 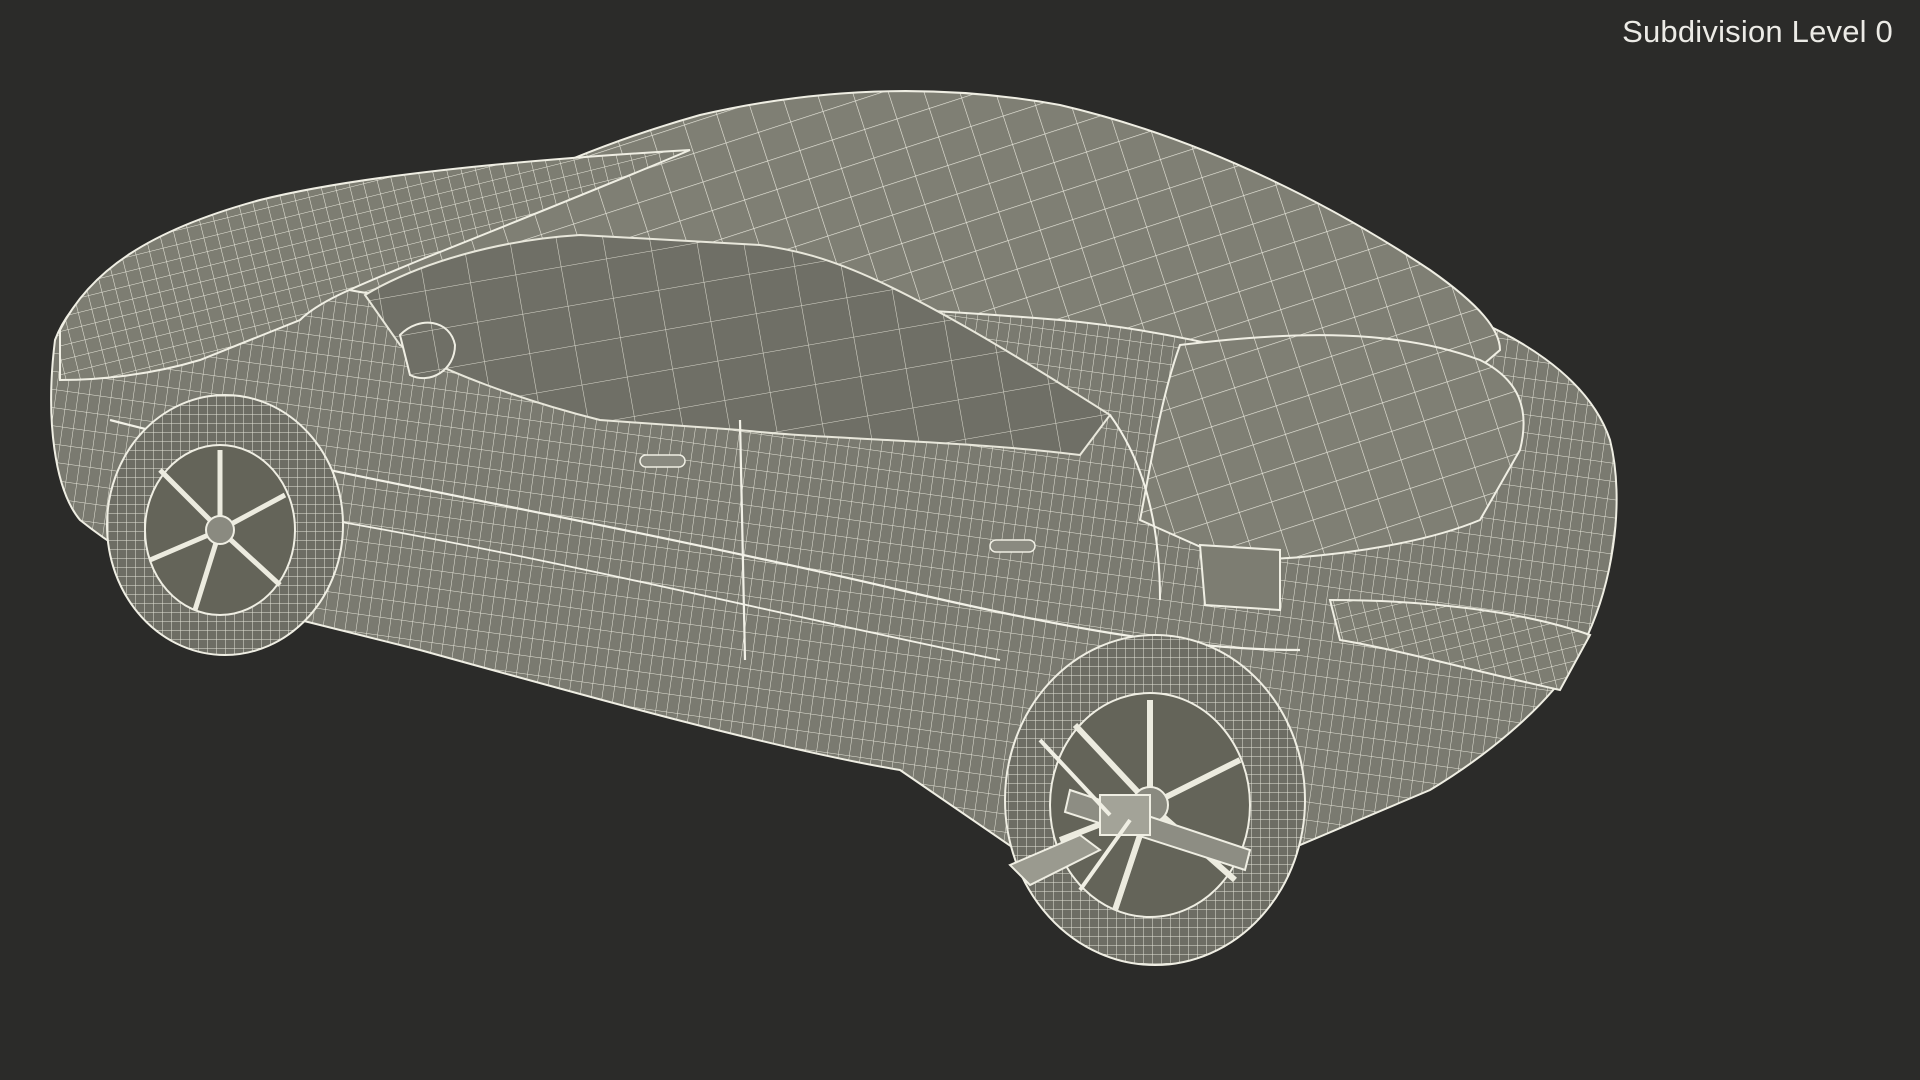 I want to click on rear-wheel, so click(x=1155, y=800).